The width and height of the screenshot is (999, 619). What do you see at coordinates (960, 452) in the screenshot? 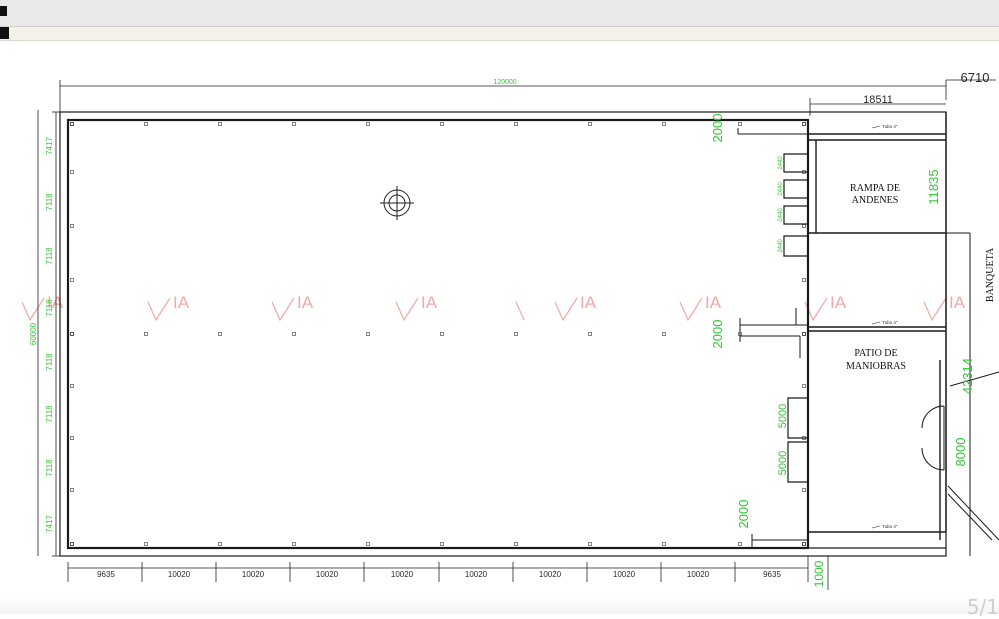
I see `gate-dim: 8000` at bounding box center [960, 452].